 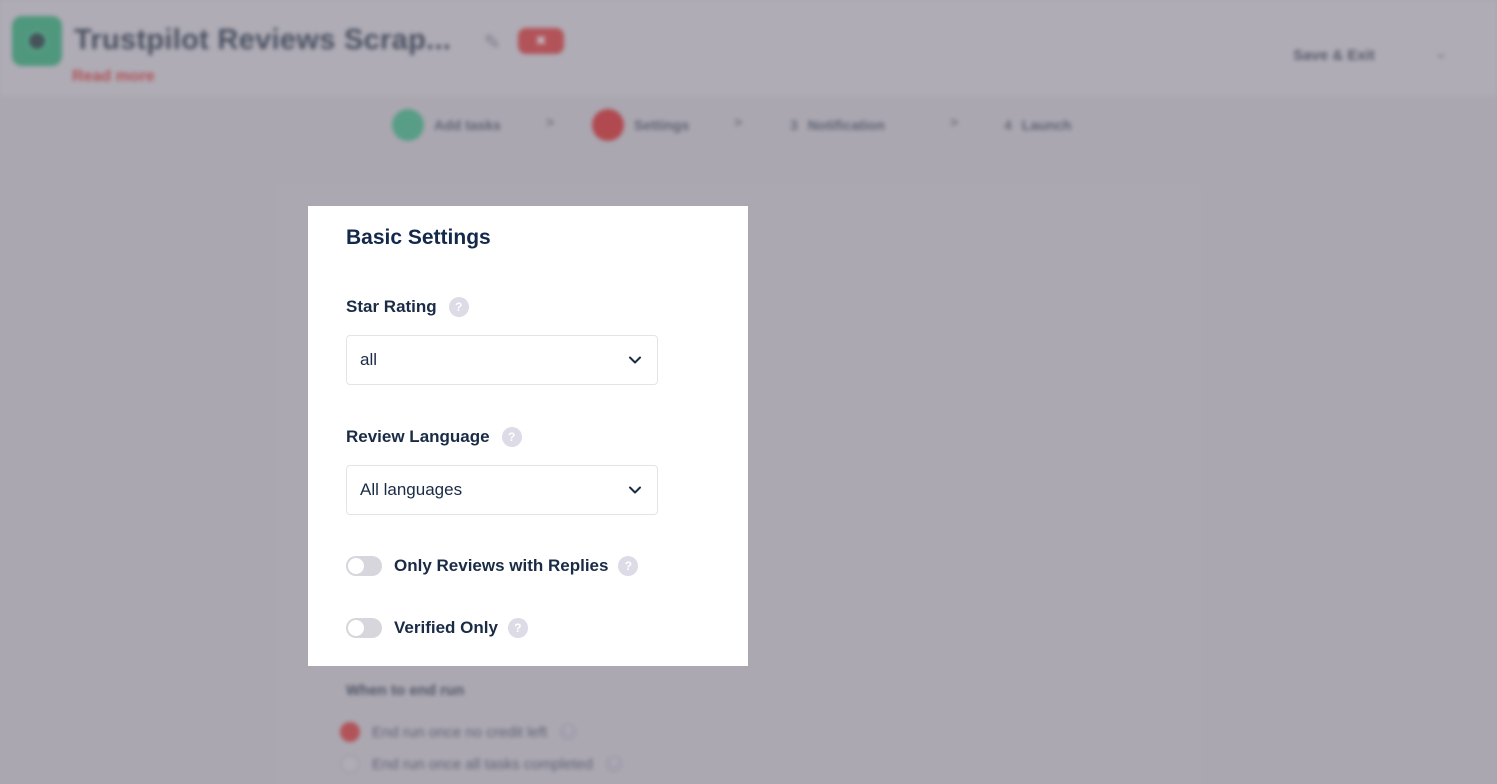 I want to click on panel-title: Basic Settings, so click(x=418, y=237).